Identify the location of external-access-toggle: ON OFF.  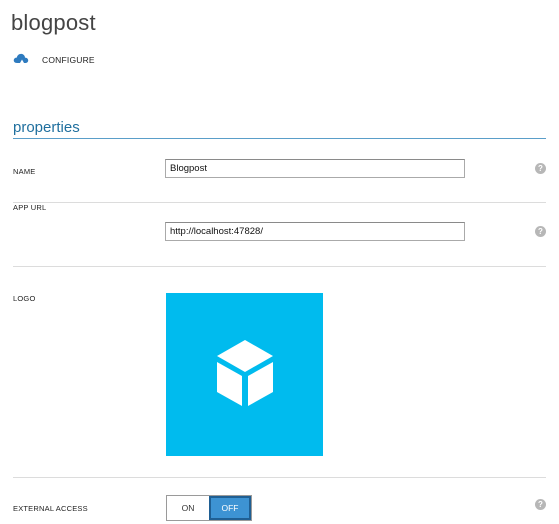
(209, 508).